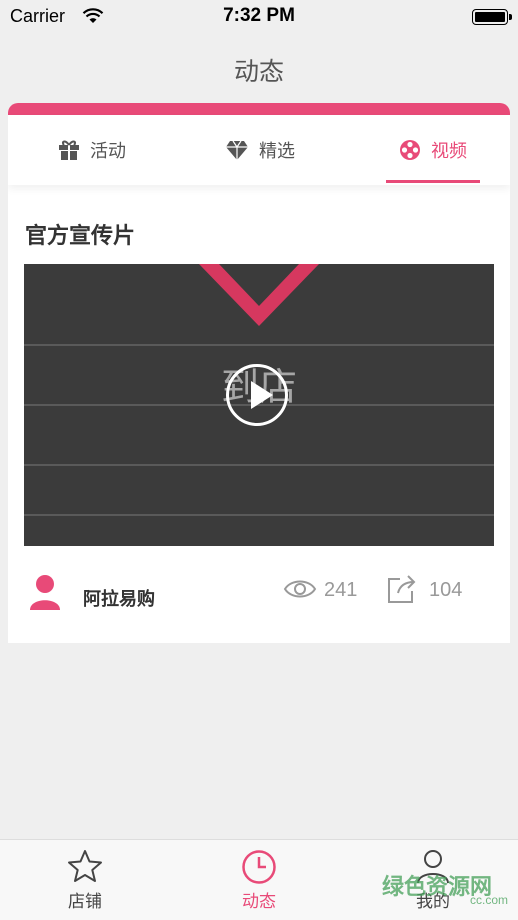 This screenshot has height=920, width=518. What do you see at coordinates (108, 151) in the screenshot?
I see `tab-label: 活动` at bounding box center [108, 151].